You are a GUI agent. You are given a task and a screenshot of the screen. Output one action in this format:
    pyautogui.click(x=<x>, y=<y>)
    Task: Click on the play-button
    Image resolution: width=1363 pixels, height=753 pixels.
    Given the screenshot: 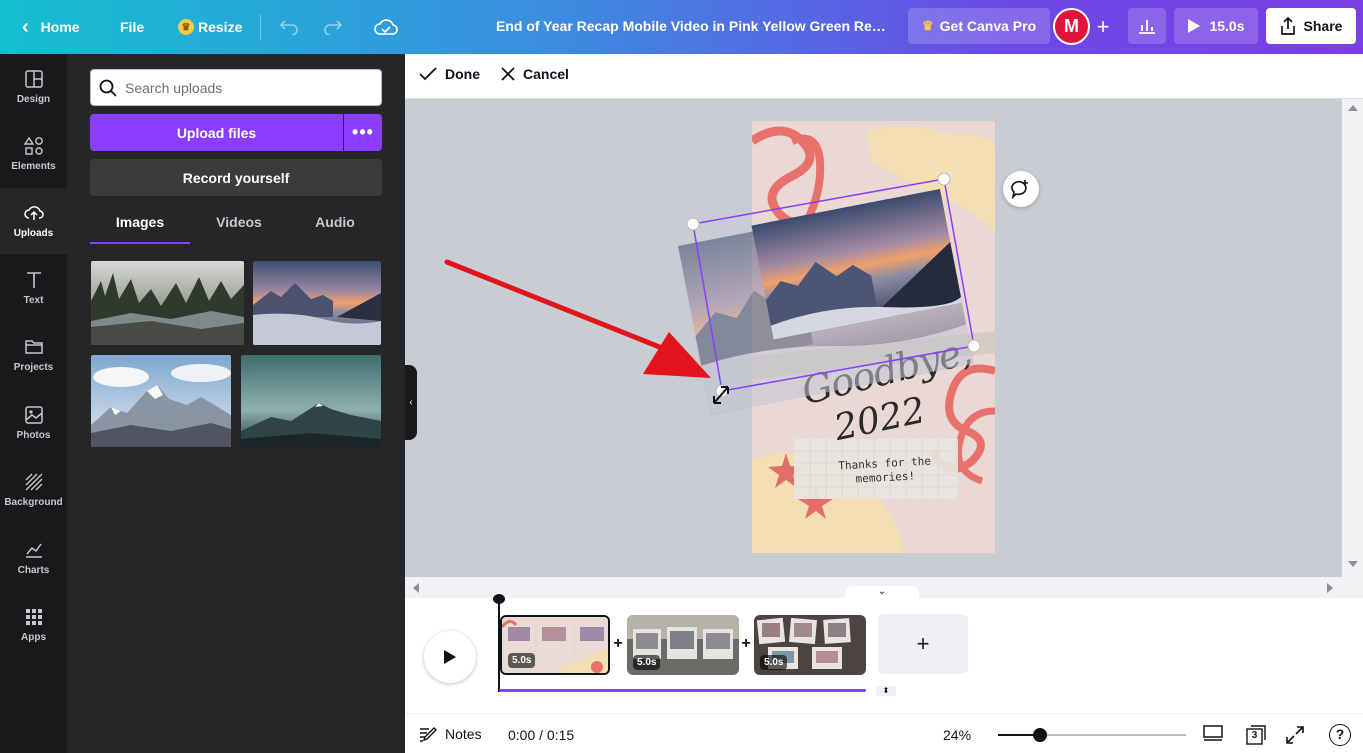 What is the action you would take?
    pyautogui.click(x=450, y=657)
    